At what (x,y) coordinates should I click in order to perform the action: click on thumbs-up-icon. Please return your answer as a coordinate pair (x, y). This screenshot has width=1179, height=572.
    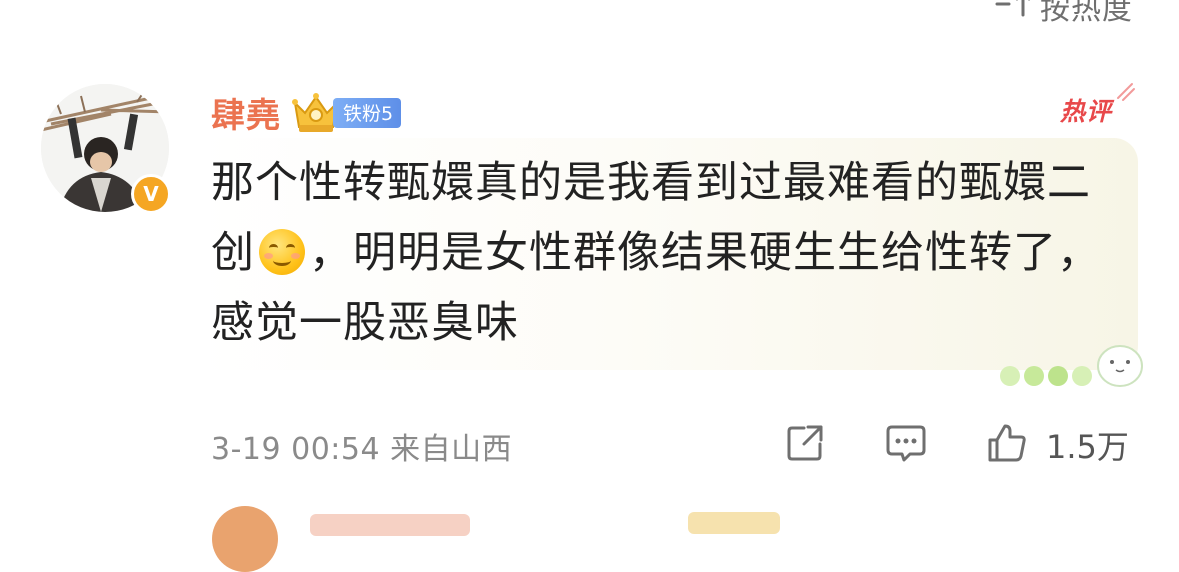
    Looking at the image, I should click on (1007, 445).